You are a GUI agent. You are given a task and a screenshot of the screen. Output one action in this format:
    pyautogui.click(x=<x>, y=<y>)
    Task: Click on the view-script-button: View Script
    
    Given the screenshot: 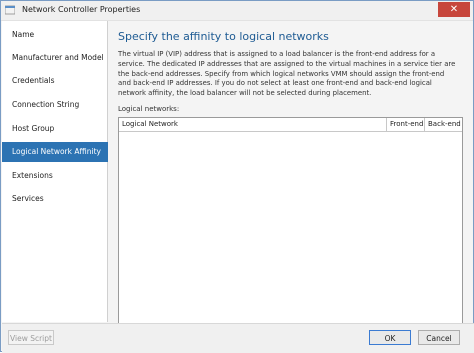 What is the action you would take?
    pyautogui.click(x=31, y=337)
    